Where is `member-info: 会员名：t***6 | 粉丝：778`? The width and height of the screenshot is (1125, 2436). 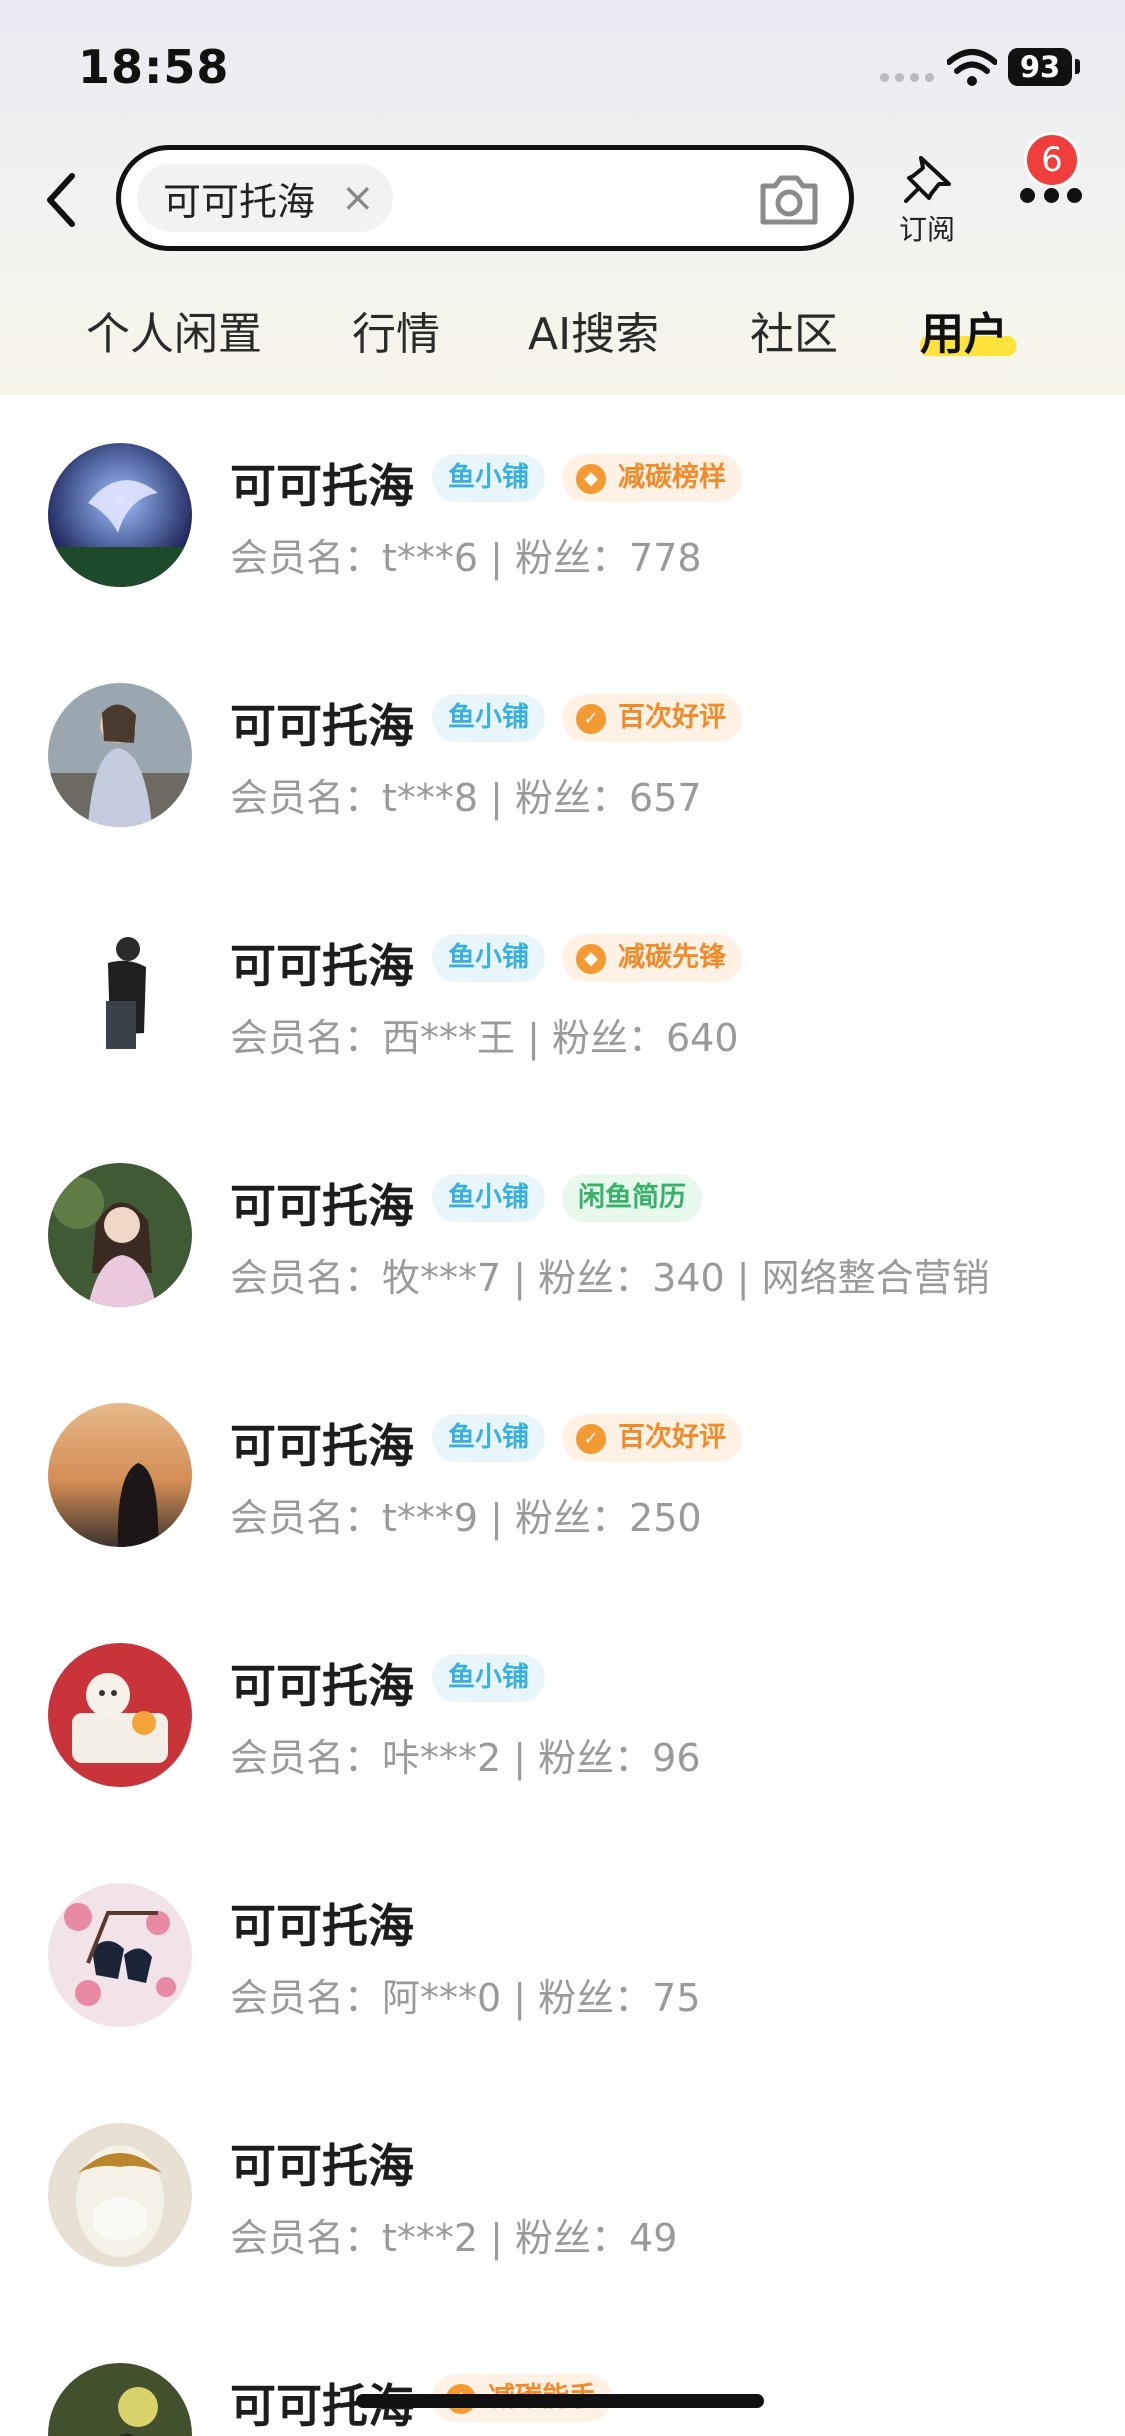
member-info: 会员名：t***6 | 粉丝：778 is located at coordinates (466, 558).